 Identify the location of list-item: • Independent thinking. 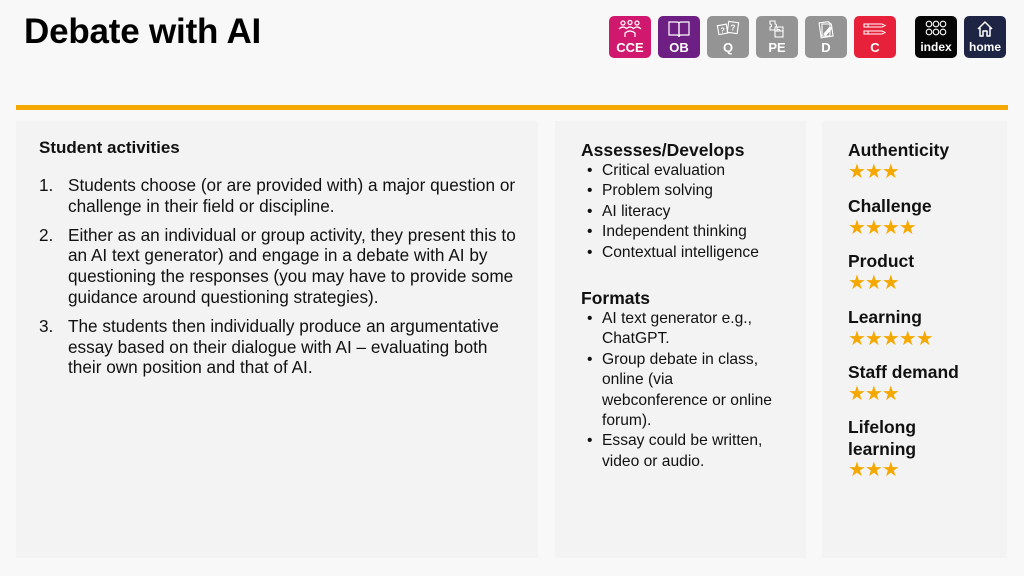
(667, 232).